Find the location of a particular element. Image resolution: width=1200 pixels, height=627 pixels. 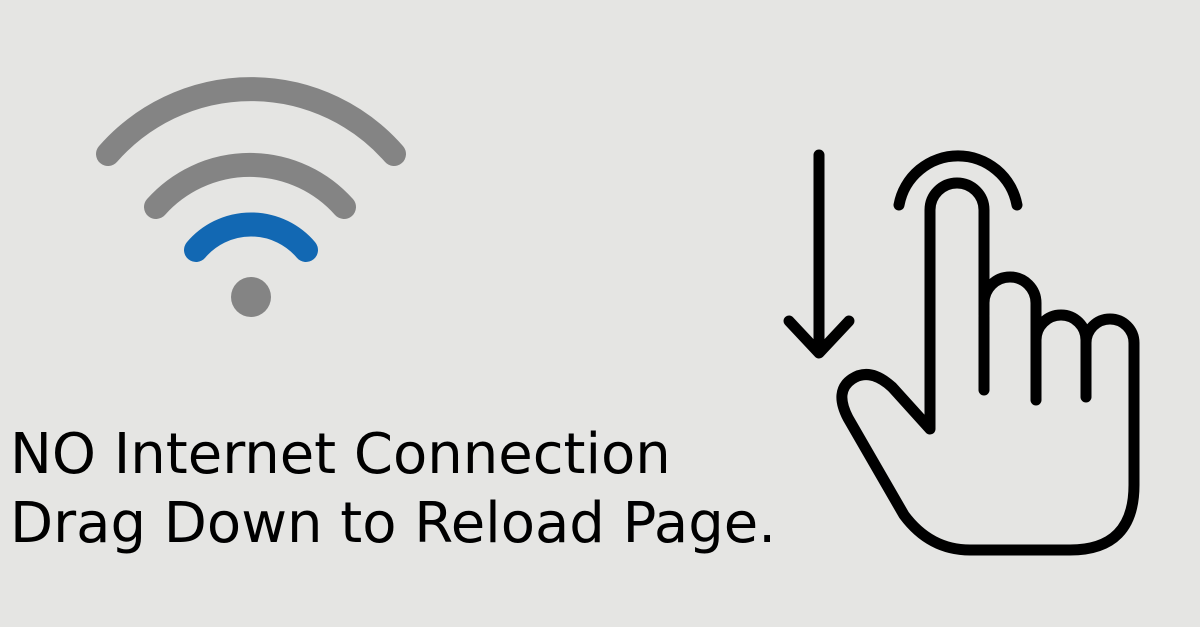

wifi-inner-arc-active is located at coordinates (251, 237).